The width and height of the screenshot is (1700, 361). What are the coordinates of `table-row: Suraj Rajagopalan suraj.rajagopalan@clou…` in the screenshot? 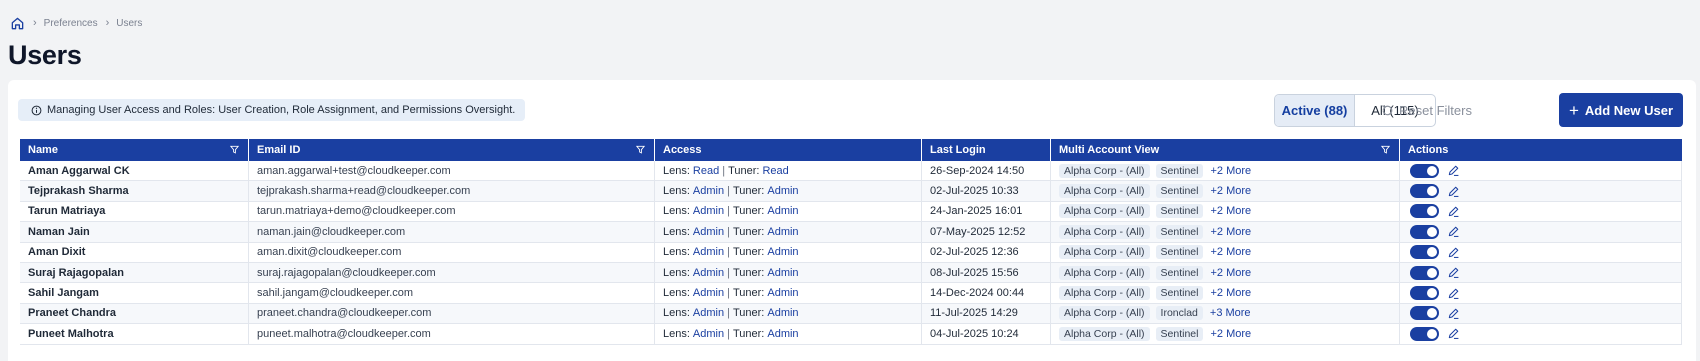 It's located at (851, 273).